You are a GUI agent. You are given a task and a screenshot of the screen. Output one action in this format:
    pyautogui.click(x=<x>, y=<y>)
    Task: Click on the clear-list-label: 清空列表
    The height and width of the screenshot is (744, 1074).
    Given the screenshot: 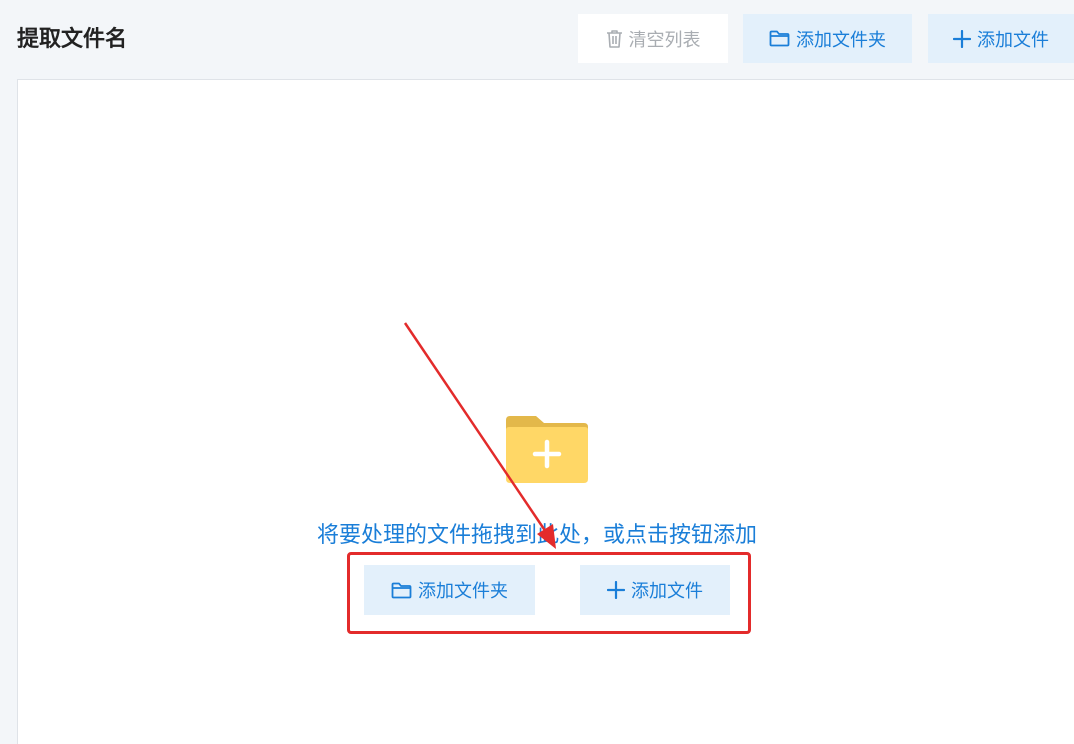 What is the action you would take?
    pyautogui.click(x=664, y=40)
    